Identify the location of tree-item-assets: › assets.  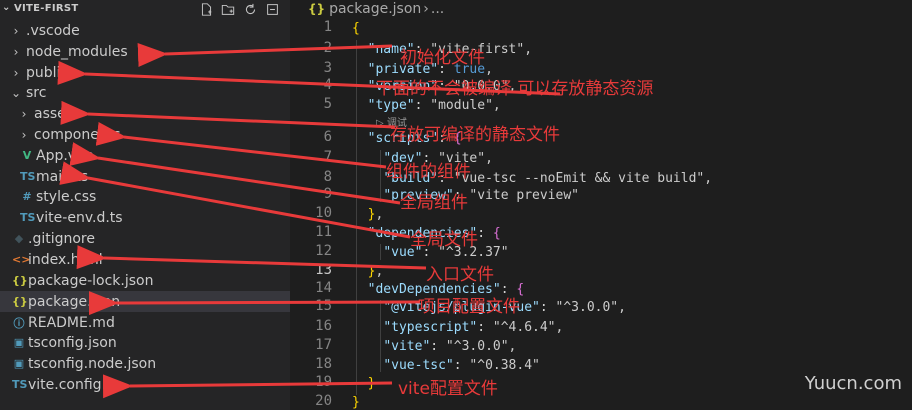
(145, 113).